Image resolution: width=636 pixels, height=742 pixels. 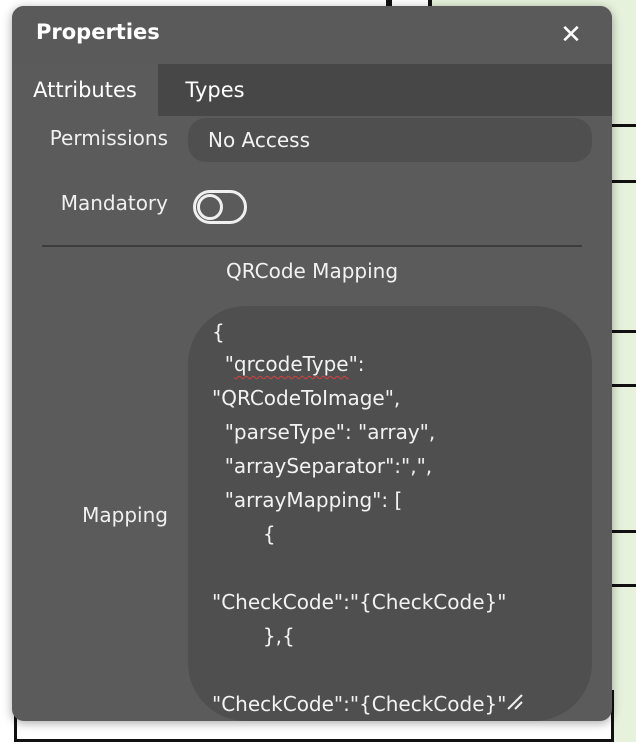 I want to click on code-line: "arrayMapping": [, so click(x=307, y=500).